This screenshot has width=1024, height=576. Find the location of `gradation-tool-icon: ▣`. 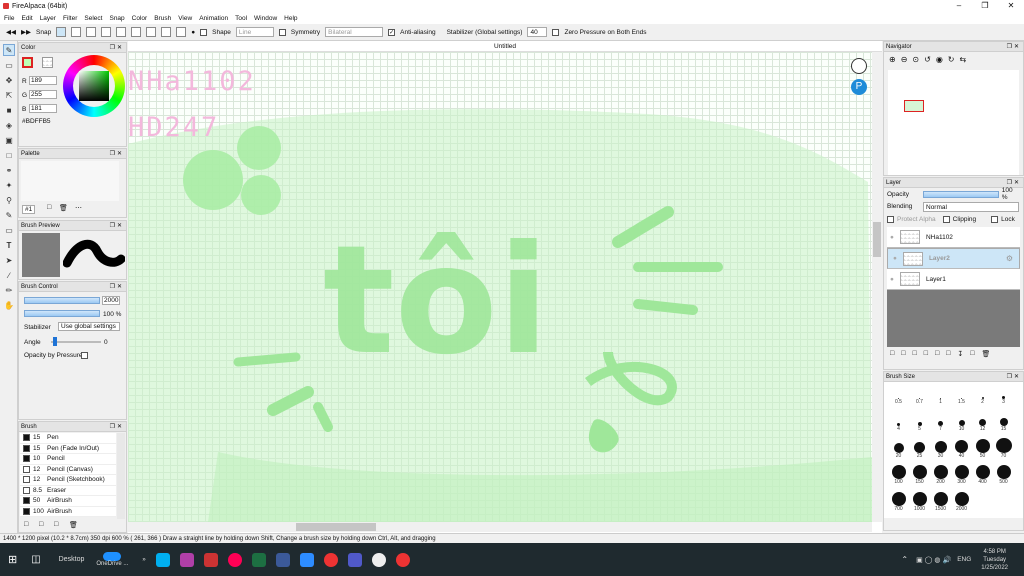

gradation-tool-icon: ▣ is located at coordinates (9, 140).